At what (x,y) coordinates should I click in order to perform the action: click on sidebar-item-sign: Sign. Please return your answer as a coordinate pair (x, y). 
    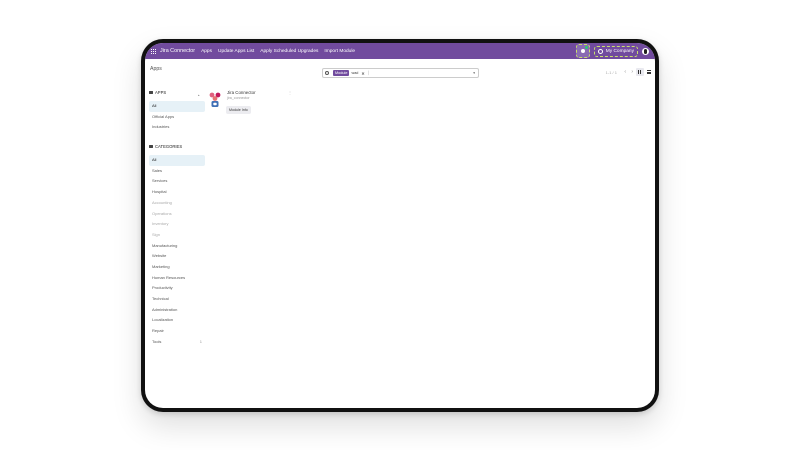
    Looking at the image, I should click on (177, 235).